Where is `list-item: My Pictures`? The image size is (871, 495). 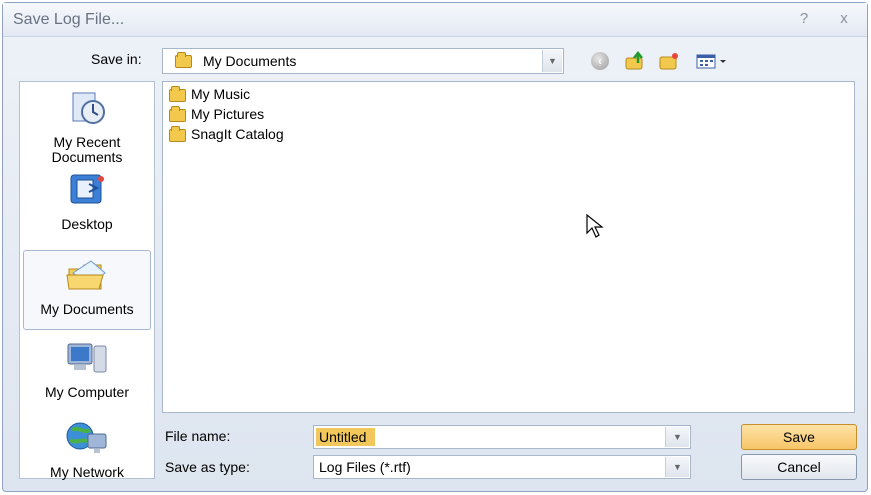 list-item: My Pictures is located at coordinates (215, 114).